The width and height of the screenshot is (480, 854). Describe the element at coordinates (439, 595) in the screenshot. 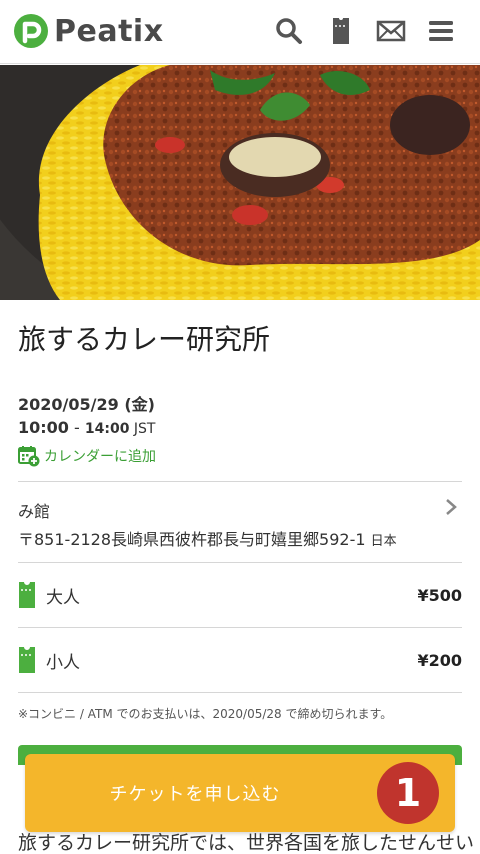

I see `ticket-price: ¥500` at that location.